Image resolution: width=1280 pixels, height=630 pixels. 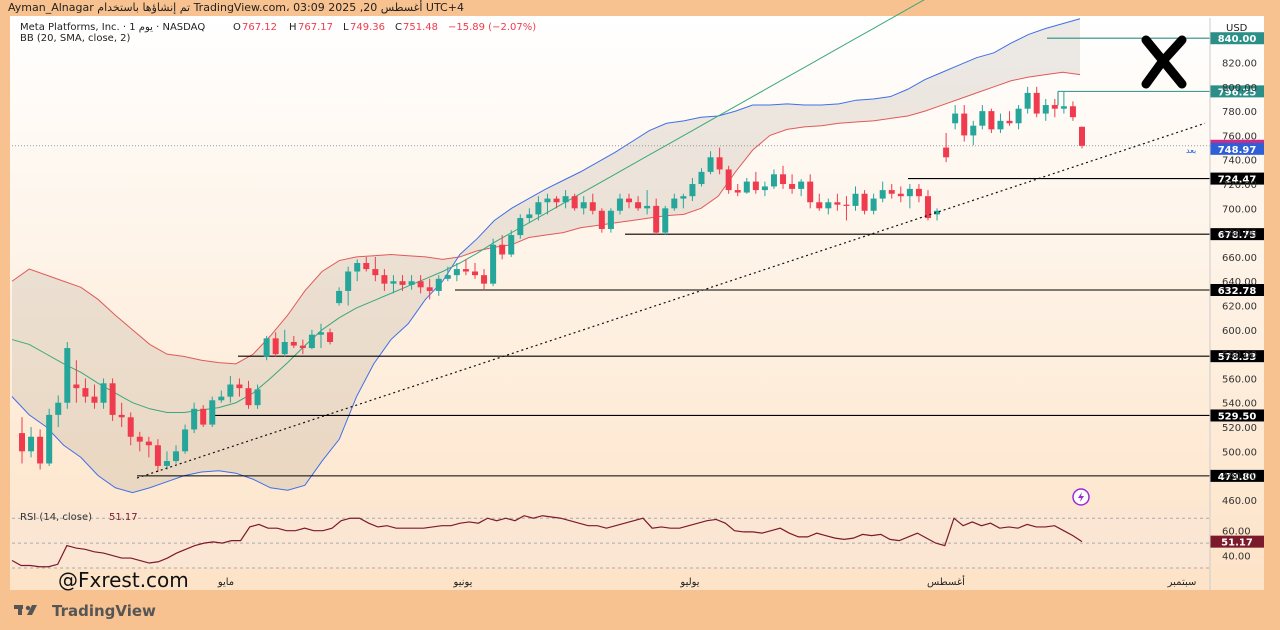 What do you see at coordinates (75, 38) in the screenshot?
I see `legend-indicator: BB (20, SMA, close, 2)` at bounding box center [75, 38].